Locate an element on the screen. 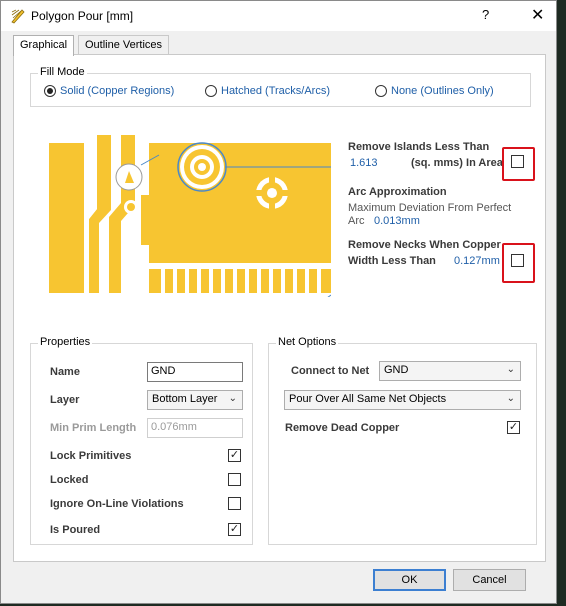 This screenshot has width=566, height=606. ignore-online-violations-label: Ignore On-Line Violations is located at coordinates (117, 504).